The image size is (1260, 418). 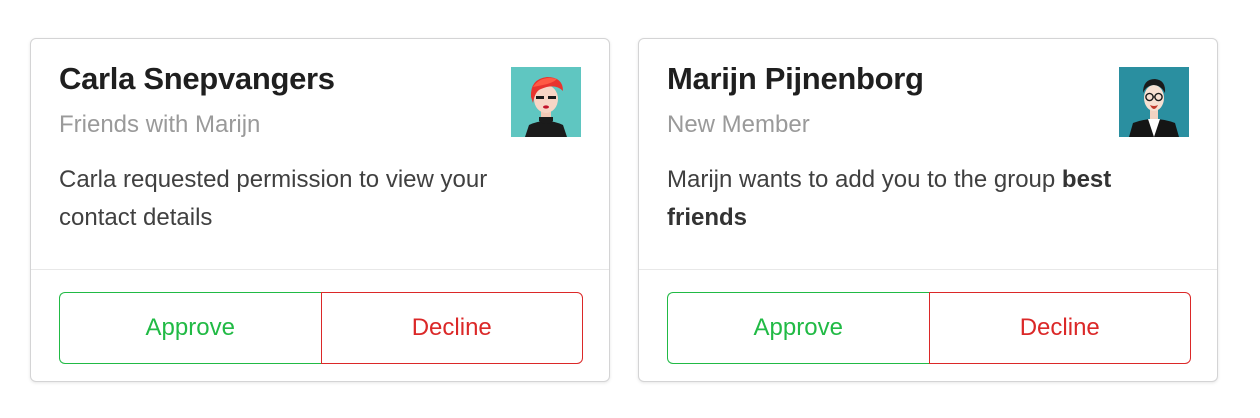 I want to click on person-meta: Friends with Marijn, so click(x=160, y=124).